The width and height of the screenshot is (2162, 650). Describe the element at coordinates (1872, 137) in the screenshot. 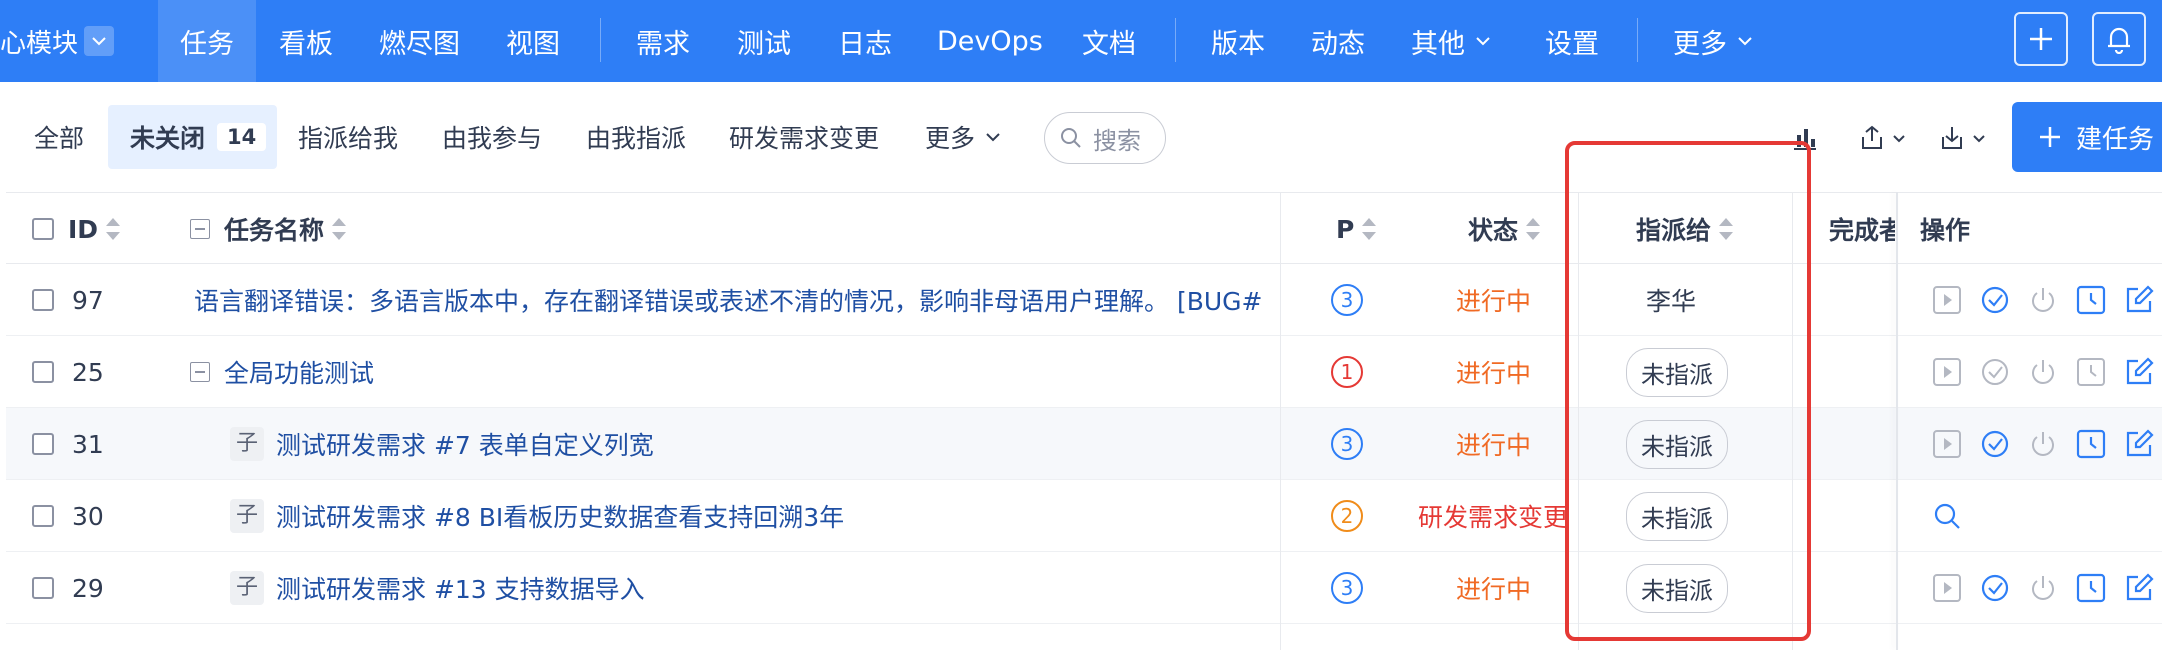

I see `export-icon` at that location.